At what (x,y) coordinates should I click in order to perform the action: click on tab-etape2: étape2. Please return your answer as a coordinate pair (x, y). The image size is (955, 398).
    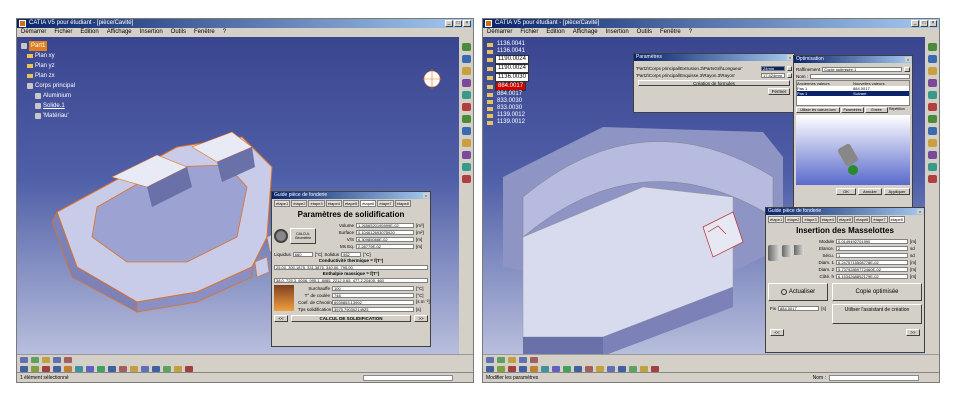
    Looking at the image, I should click on (793, 219).